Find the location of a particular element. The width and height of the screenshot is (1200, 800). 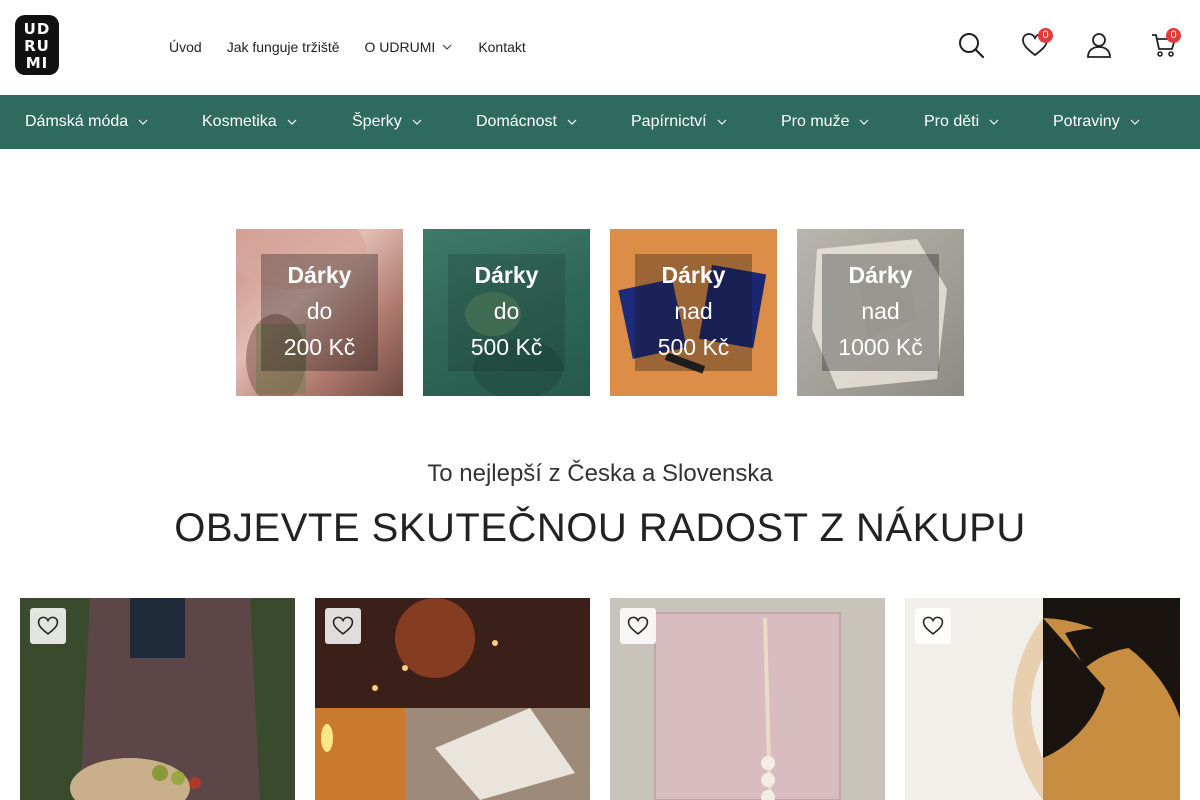

logo-line: MI is located at coordinates (37, 63).